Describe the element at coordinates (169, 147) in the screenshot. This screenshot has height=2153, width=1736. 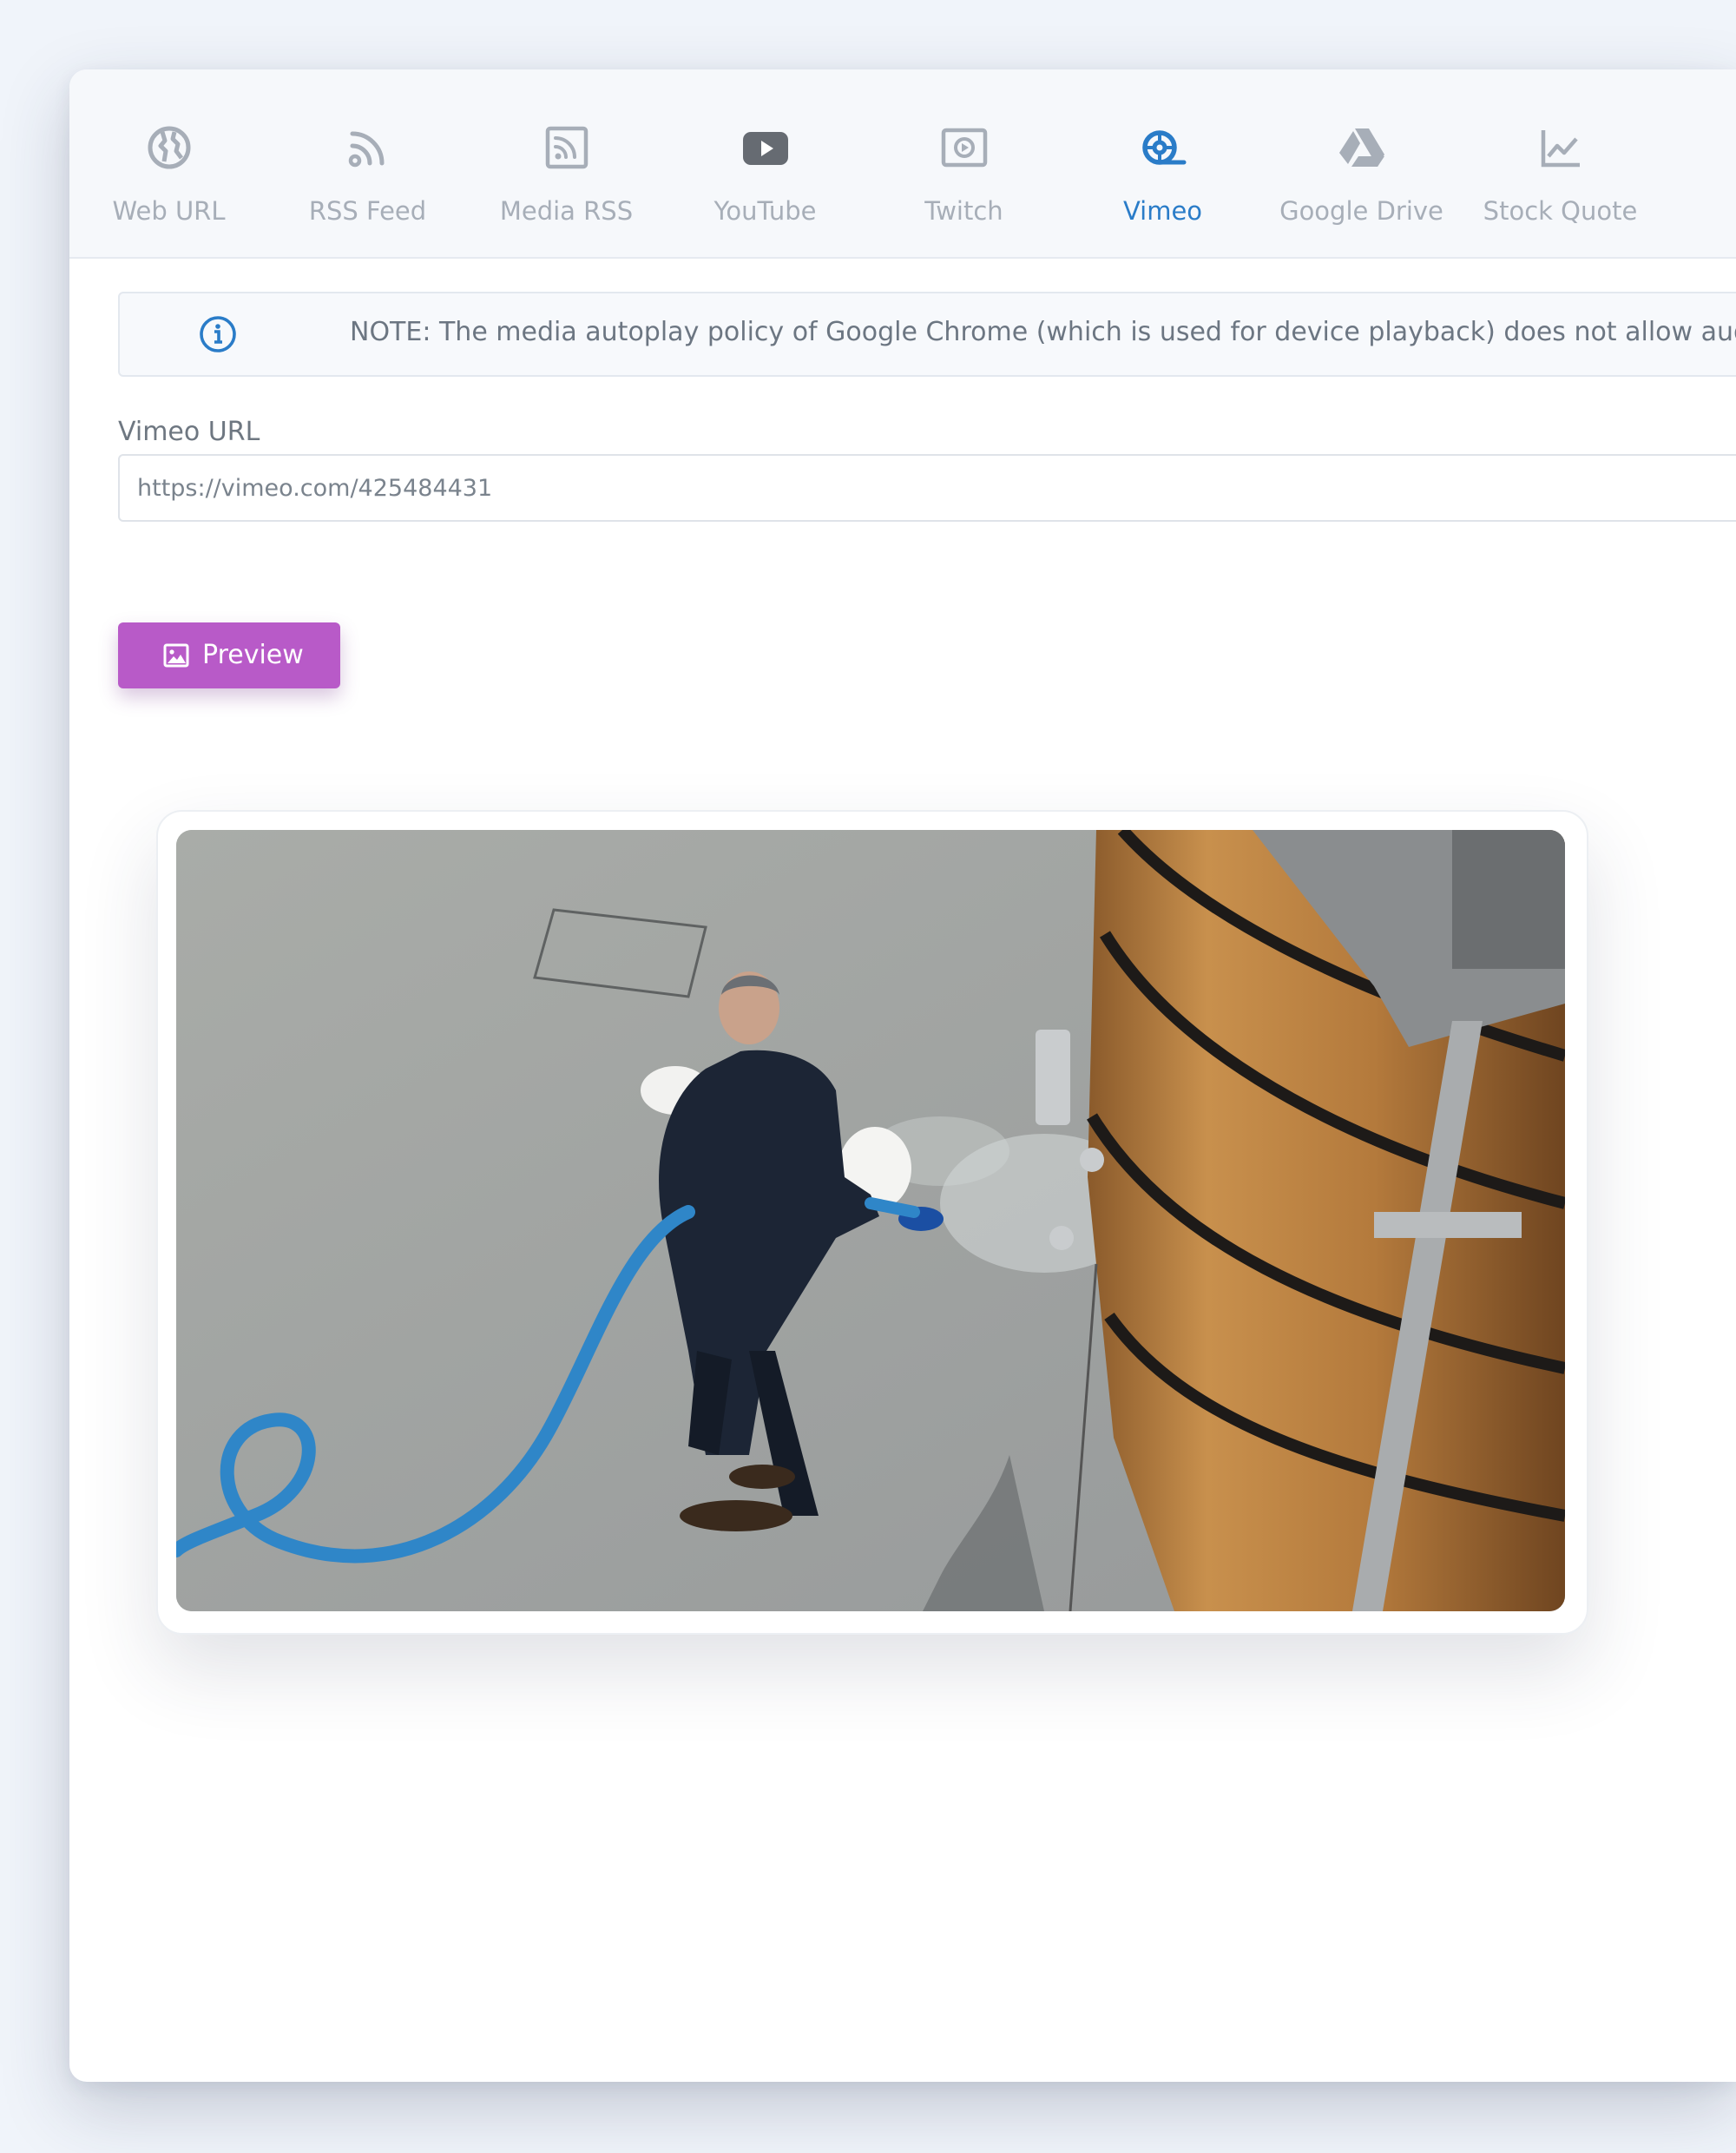
I see `globe-icon` at that location.